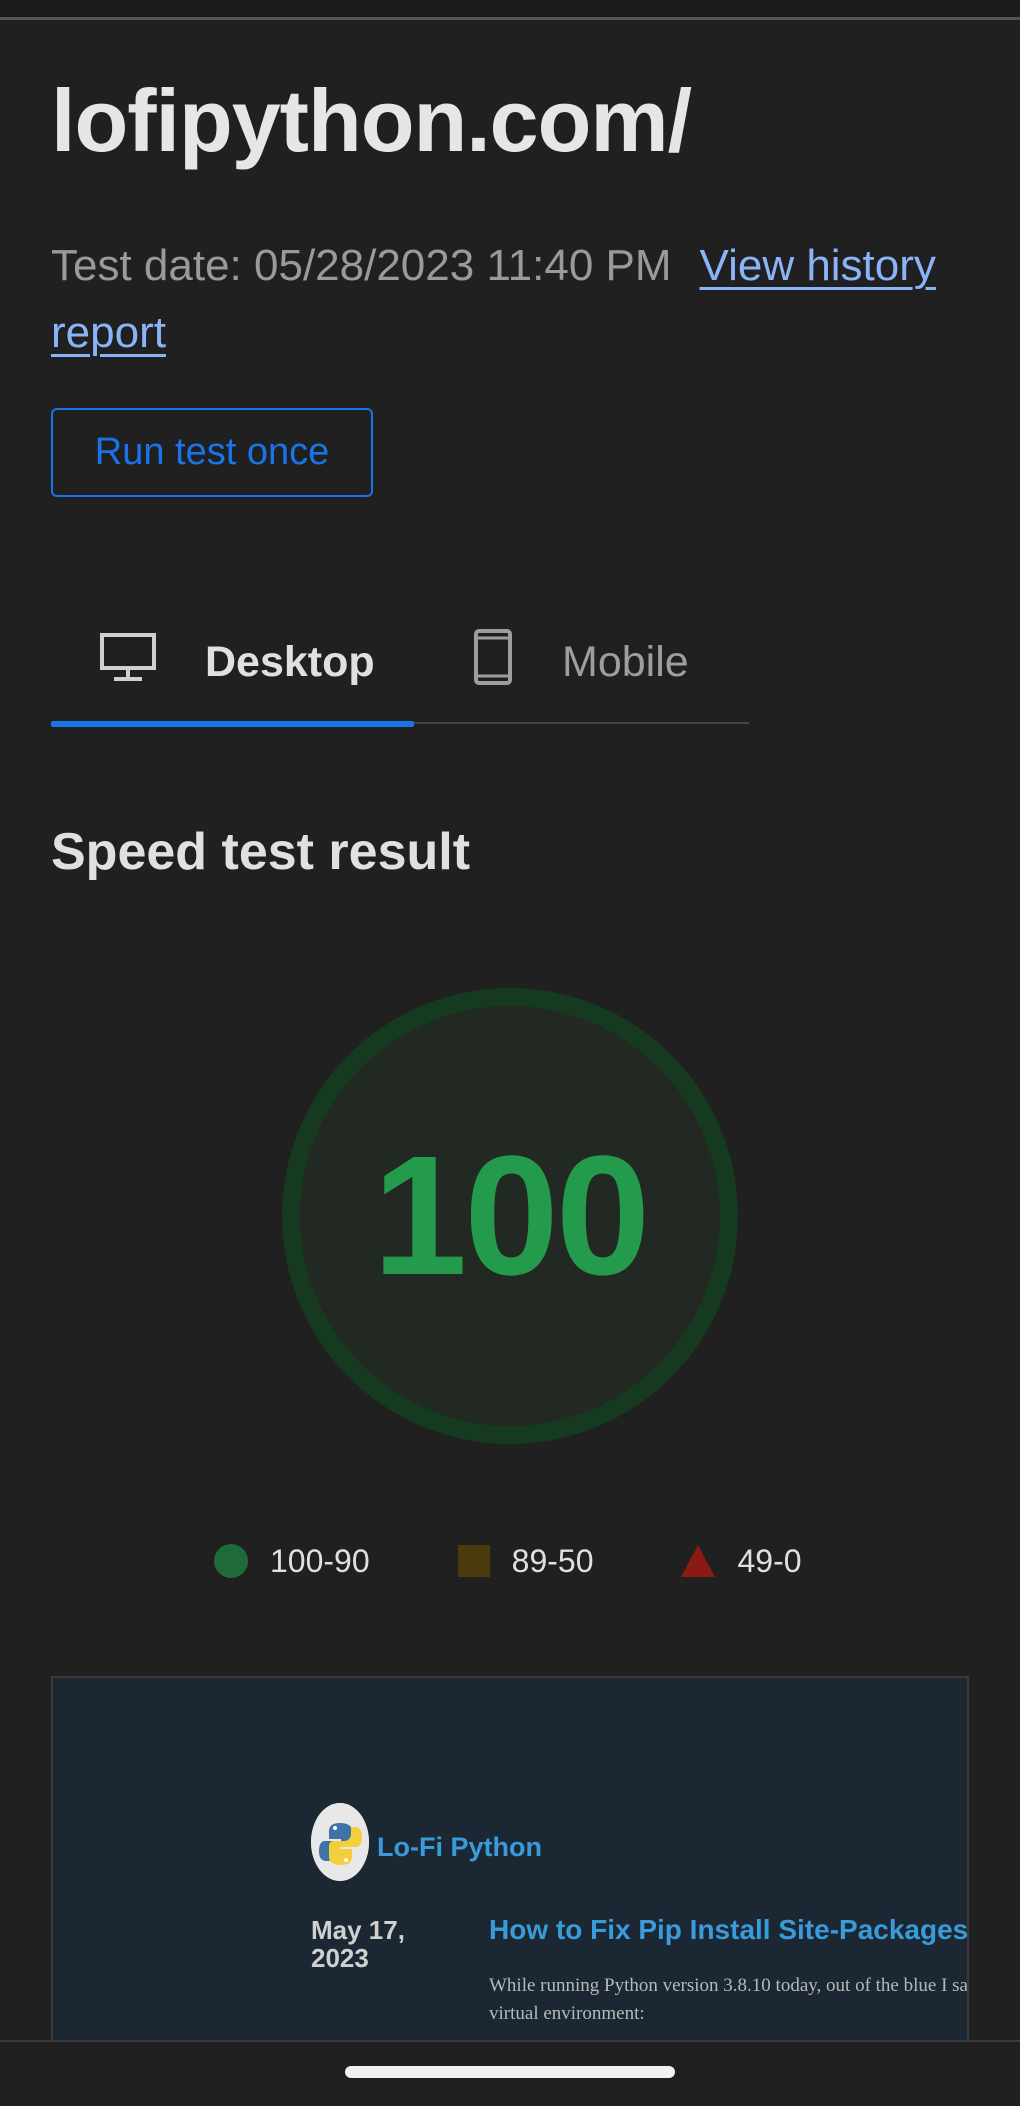 Image resolution: width=1020 pixels, height=2106 pixels. I want to click on home-indicator, so click(510, 2072).